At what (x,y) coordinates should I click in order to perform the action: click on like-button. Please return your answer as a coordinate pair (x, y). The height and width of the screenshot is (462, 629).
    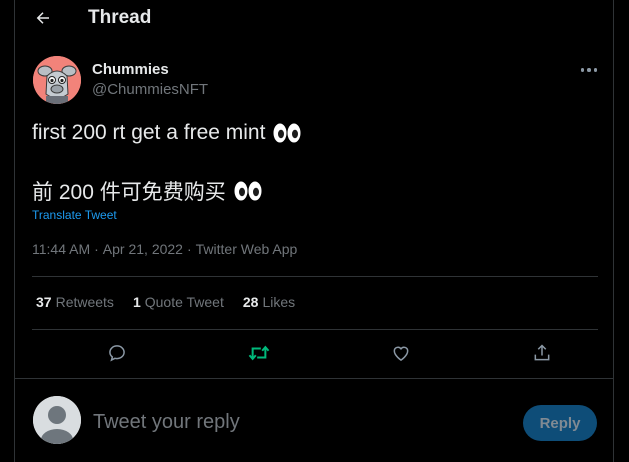
    Looking at the image, I should click on (401, 353).